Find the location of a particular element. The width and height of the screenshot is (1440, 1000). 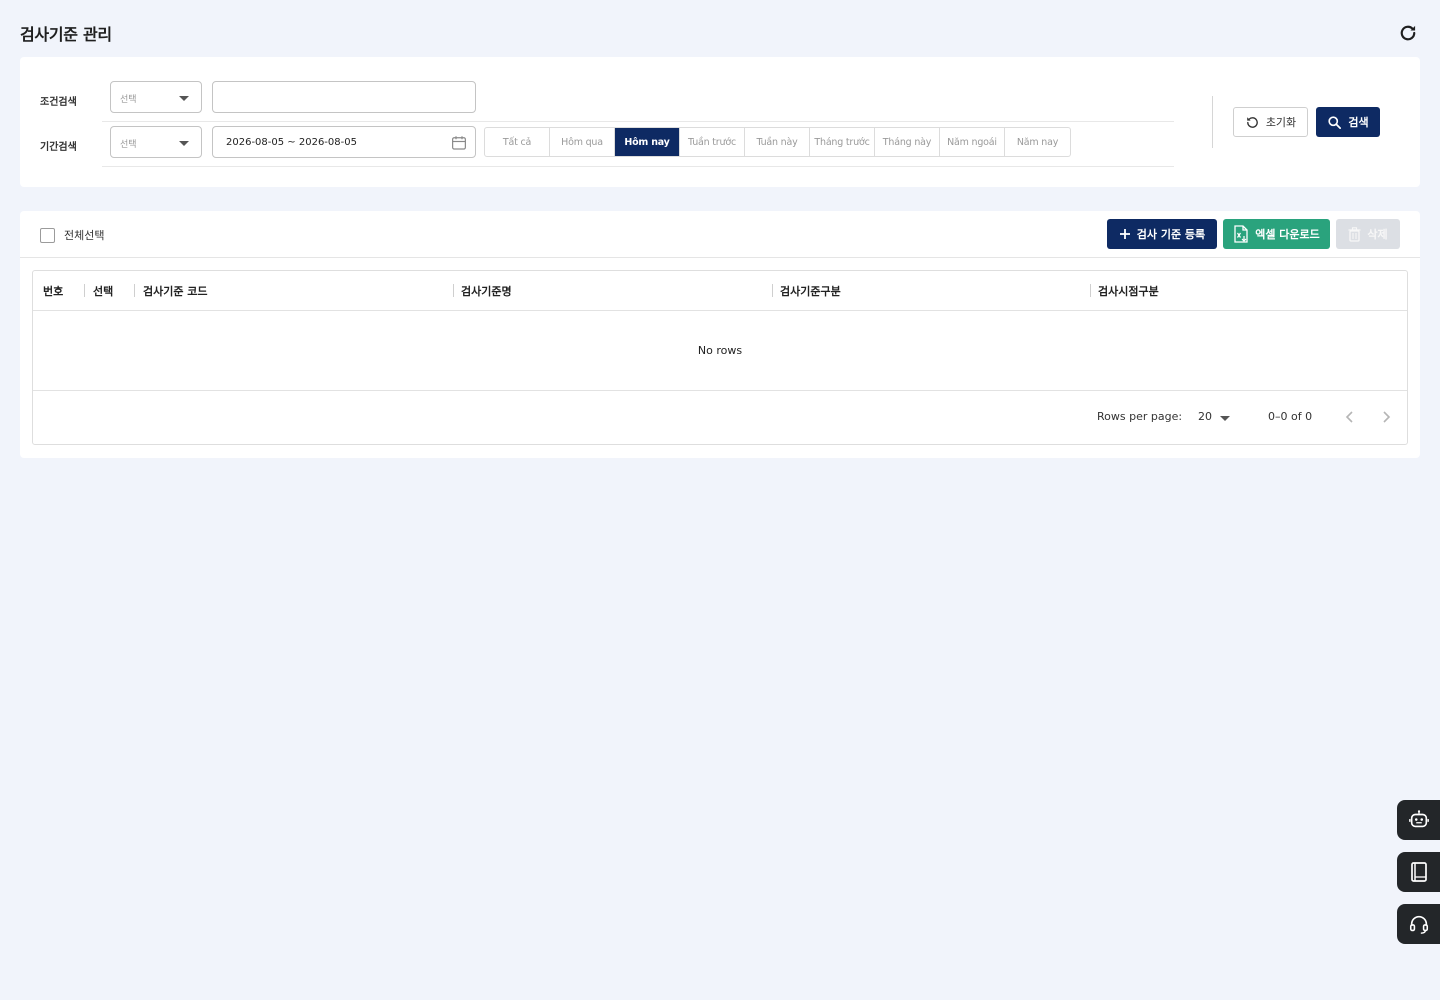

trash-icon is located at coordinates (1354, 234).